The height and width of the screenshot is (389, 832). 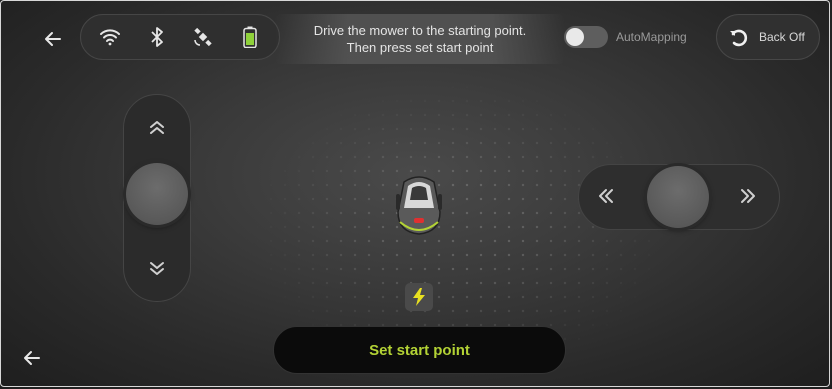 What do you see at coordinates (157, 268) in the screenshot?
I see `double-chevron-down-icon` at bounding box center [157, 268].